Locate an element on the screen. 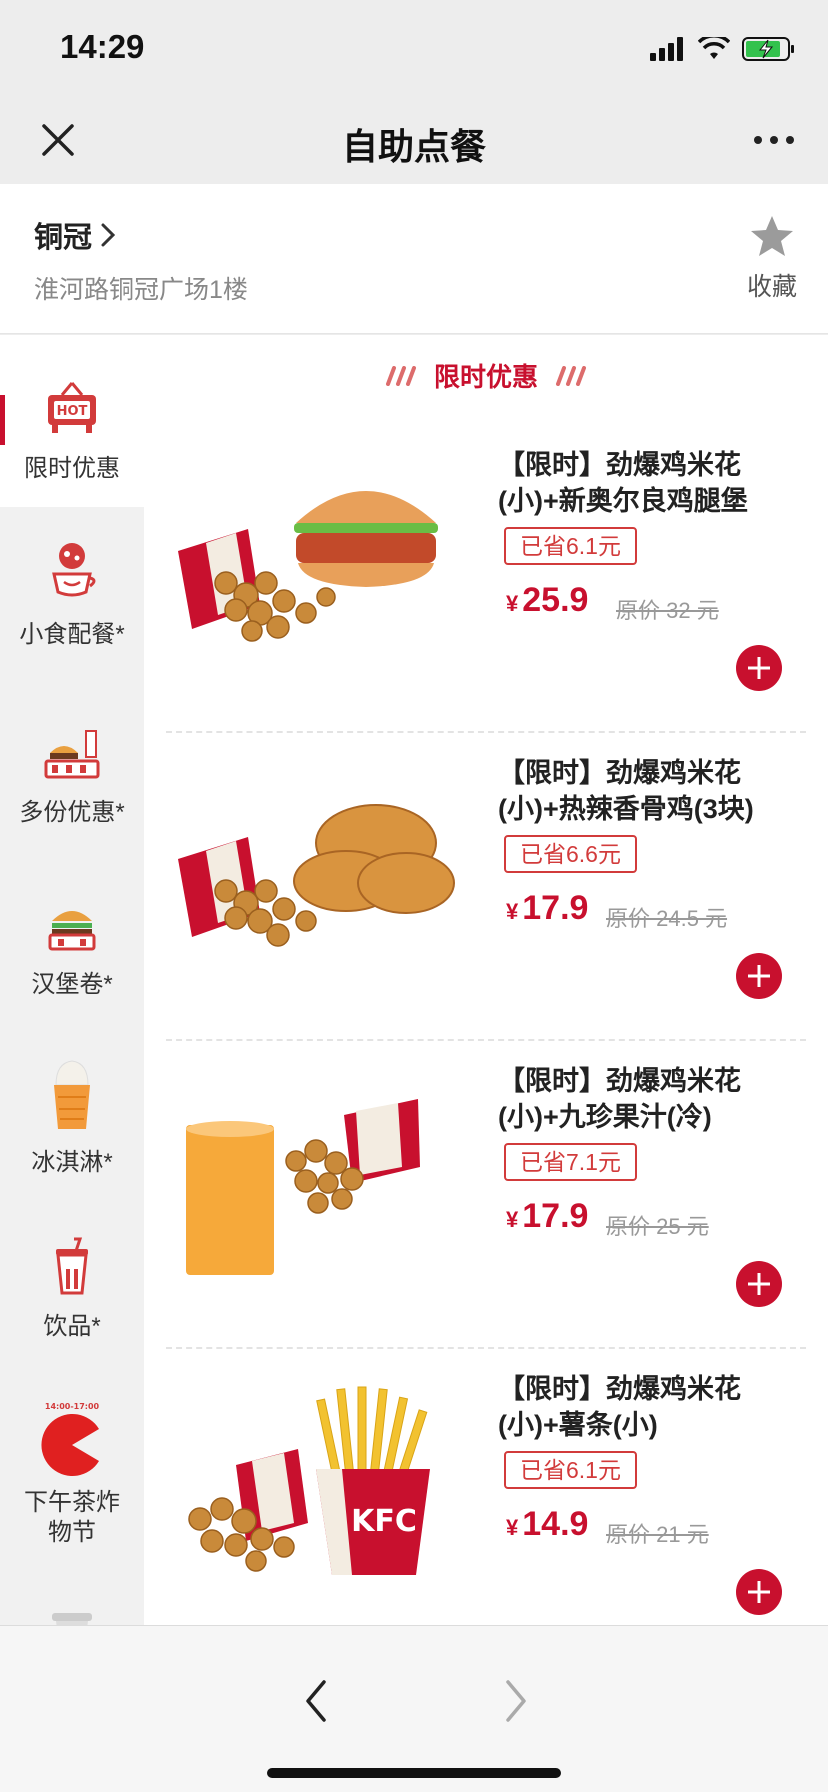 The height and width of the screenshot is (1792, 828). favorite-button: 收藏 is located at coordinates (772, 258).